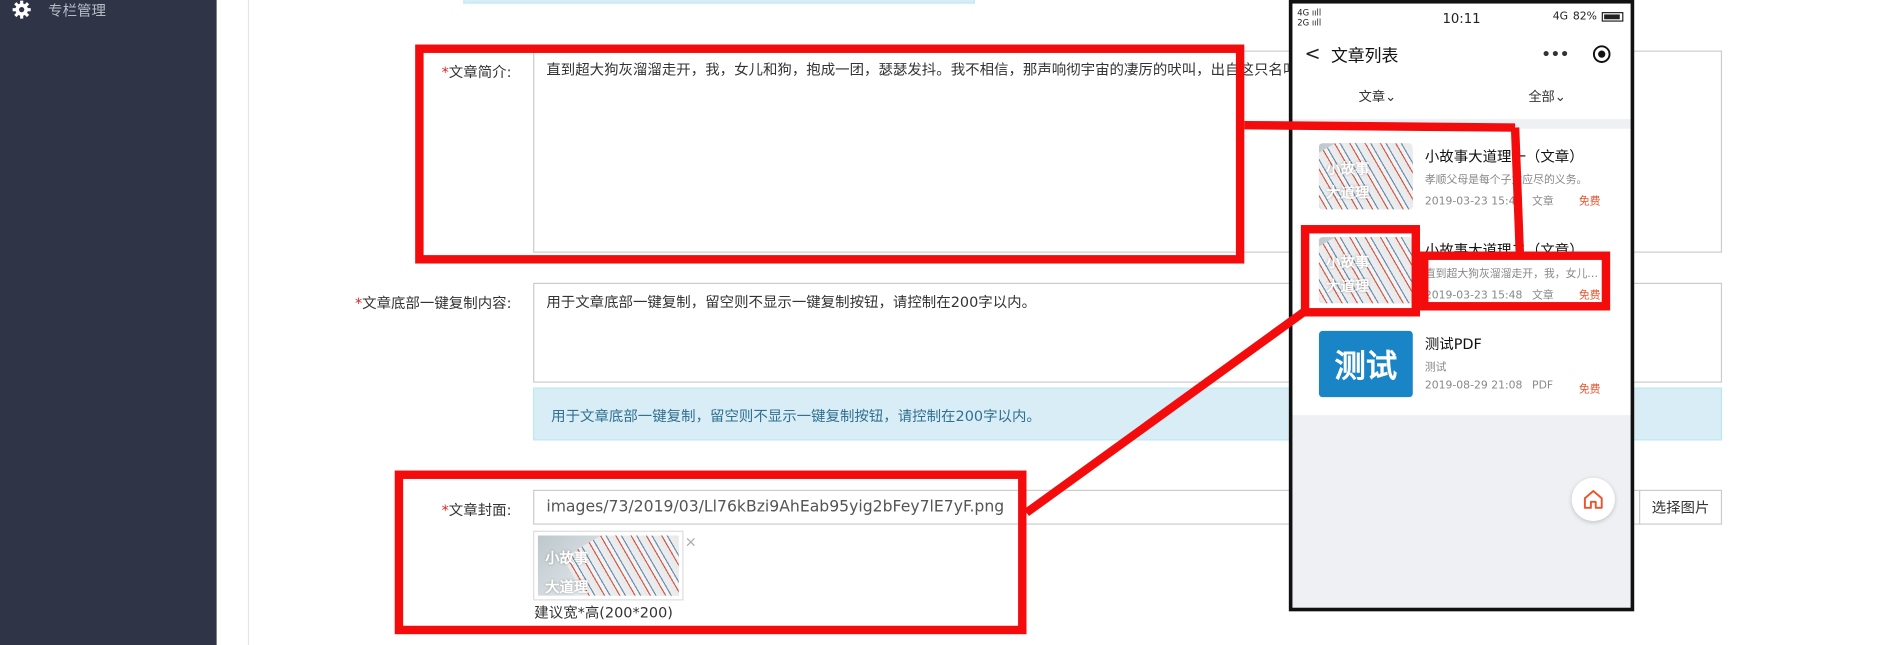  What do you see at coordinates (1461, 54) in the screenshot?
I see `phone-navbar: < 文章列表 •••` at bounding box center [1461, 54].